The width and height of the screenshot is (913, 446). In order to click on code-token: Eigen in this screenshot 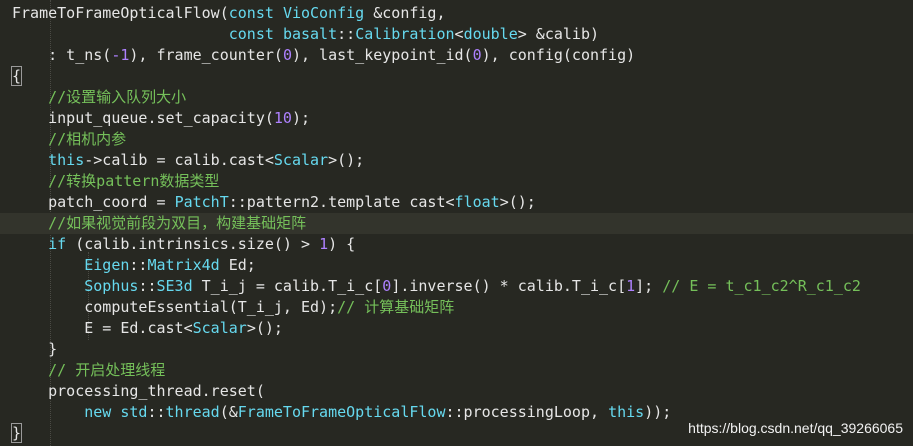, I will do `click(107, 265)`.